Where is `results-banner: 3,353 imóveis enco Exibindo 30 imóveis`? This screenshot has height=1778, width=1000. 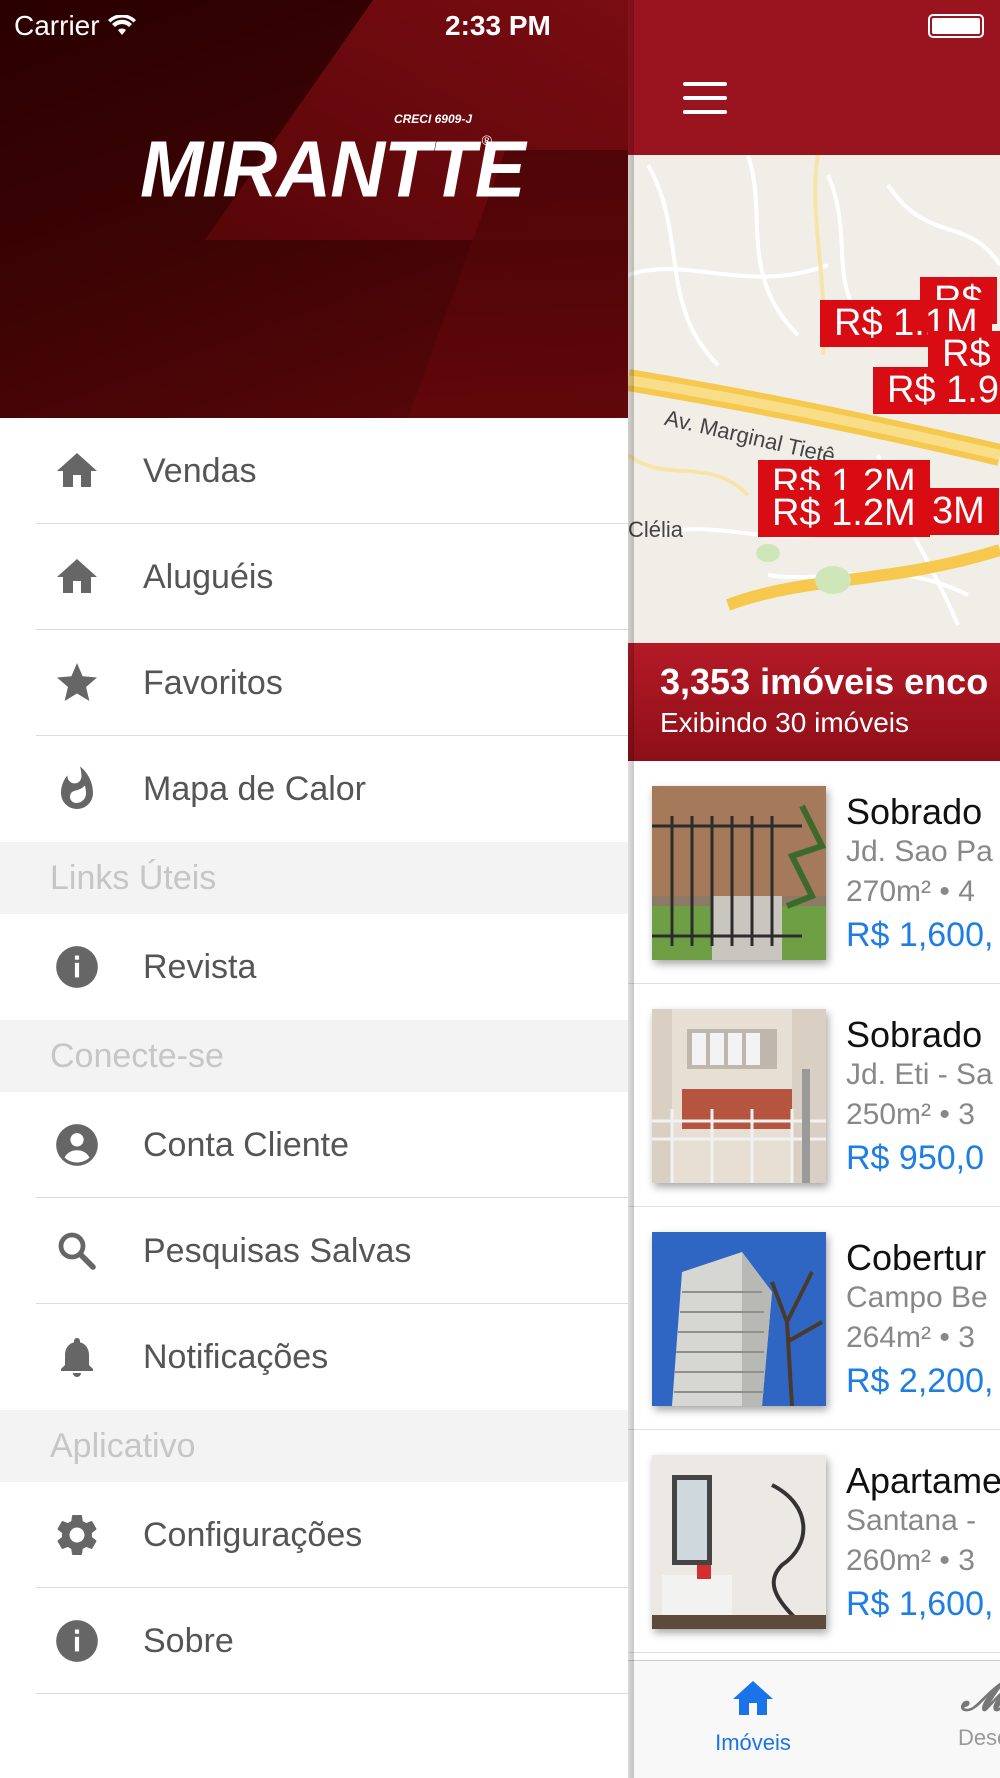
results-banner: 3,353 imóveis enco Exibindo 30 imóveis is located at coordinates (814, 702).